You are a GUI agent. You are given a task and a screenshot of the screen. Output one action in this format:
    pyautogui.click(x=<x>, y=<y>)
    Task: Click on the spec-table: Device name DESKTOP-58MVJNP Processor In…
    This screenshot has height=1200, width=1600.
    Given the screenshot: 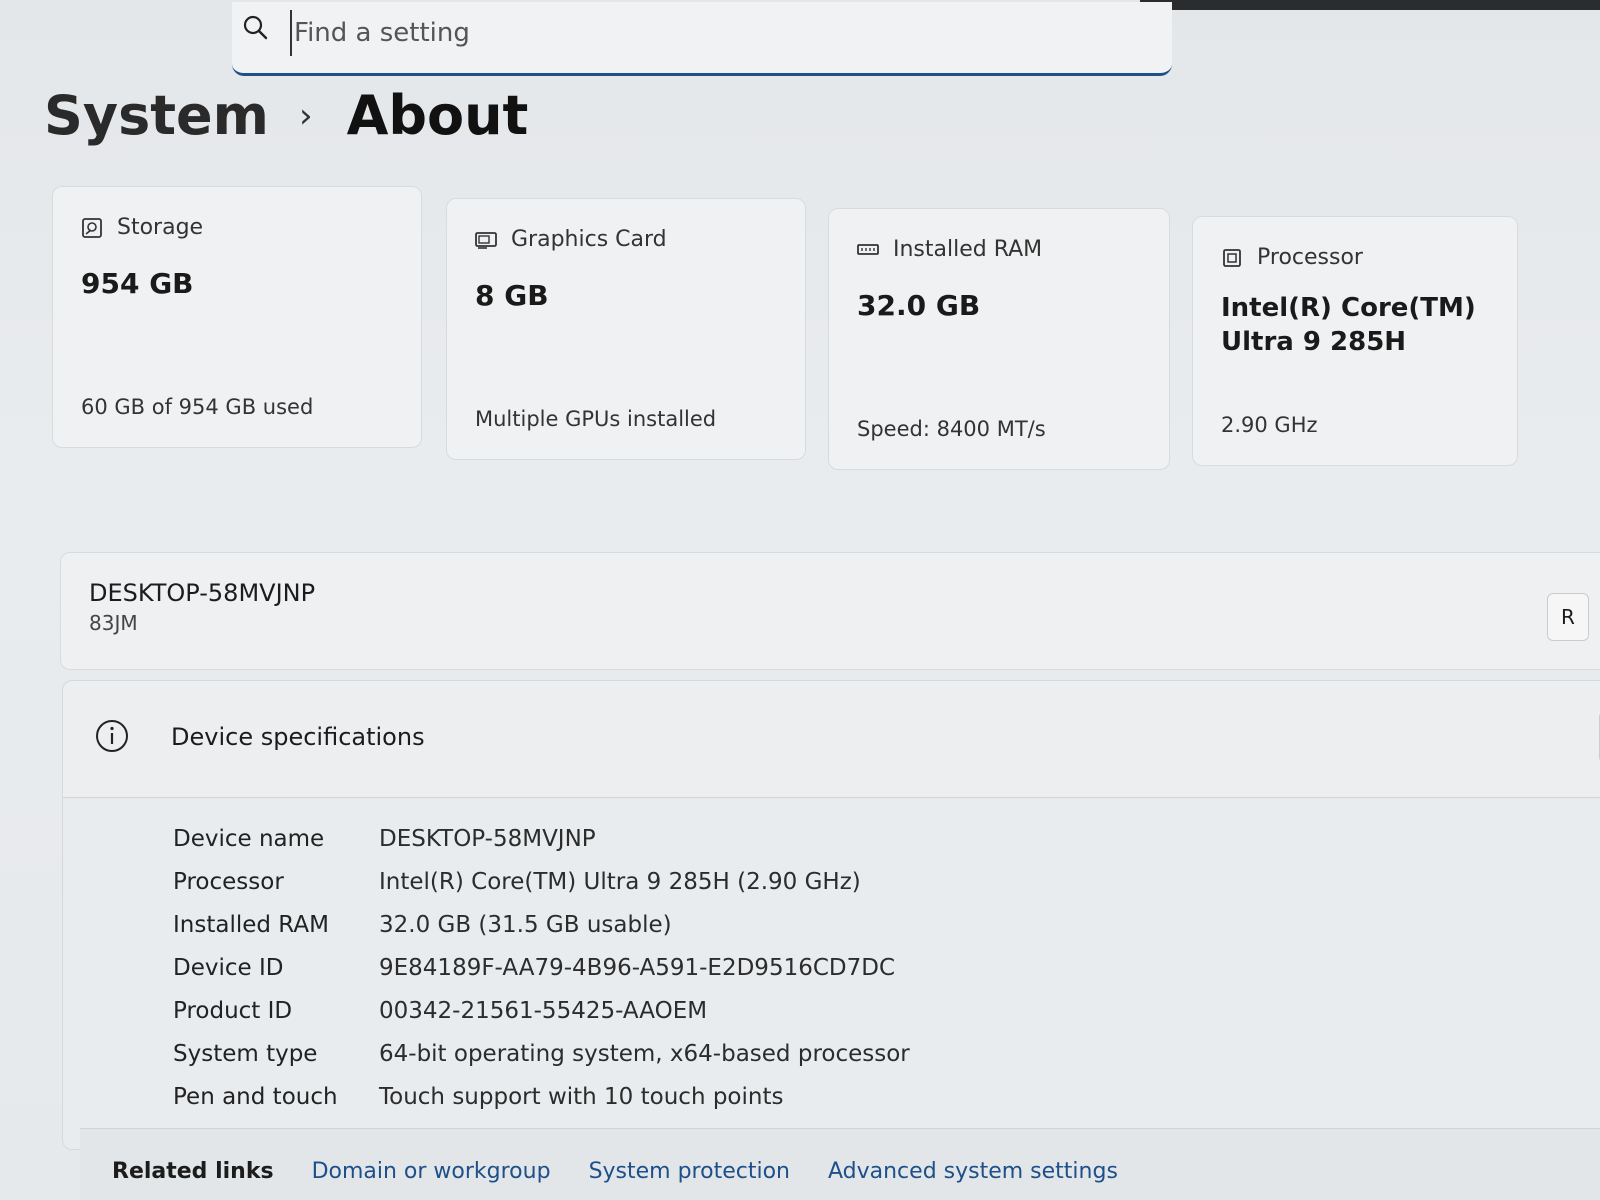 What is the action you would take?
    pyautogui.click(x=541, y=967)
    